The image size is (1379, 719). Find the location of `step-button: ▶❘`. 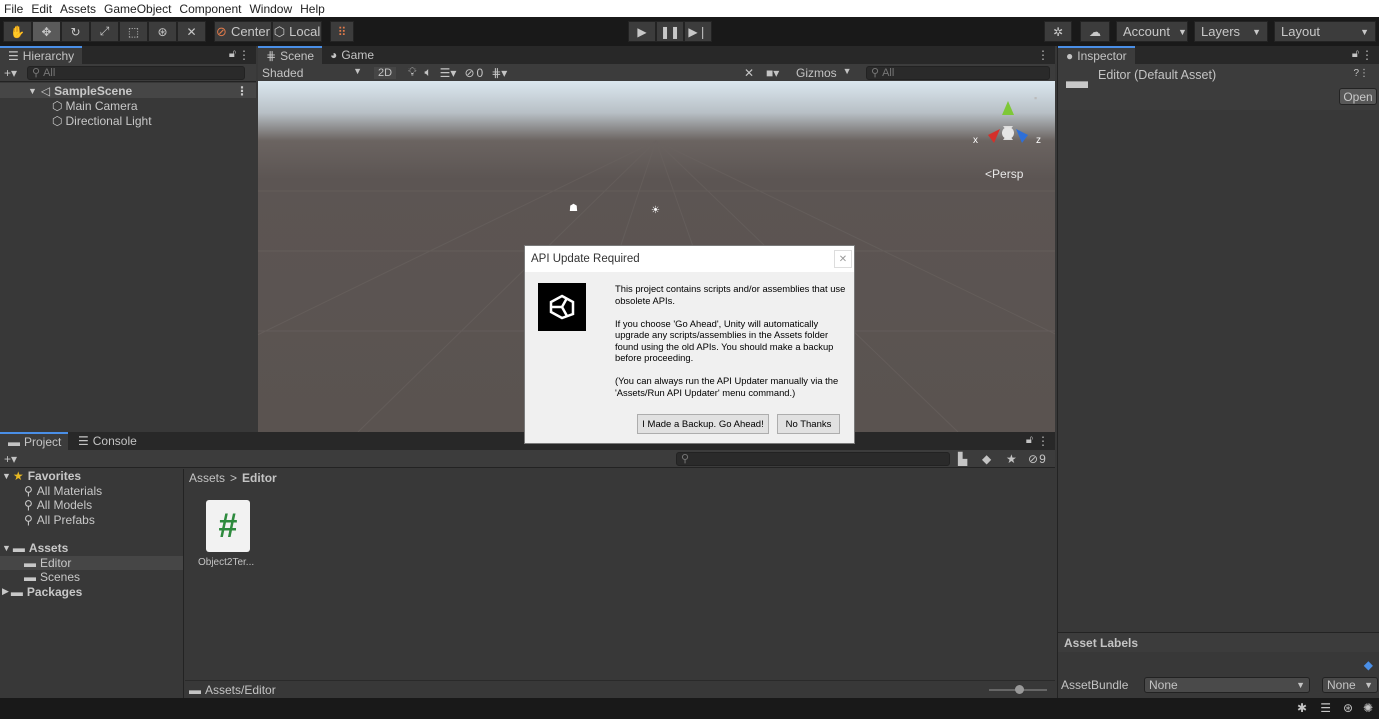

step-button: ▶❘ is located at coordinates (698, 31).